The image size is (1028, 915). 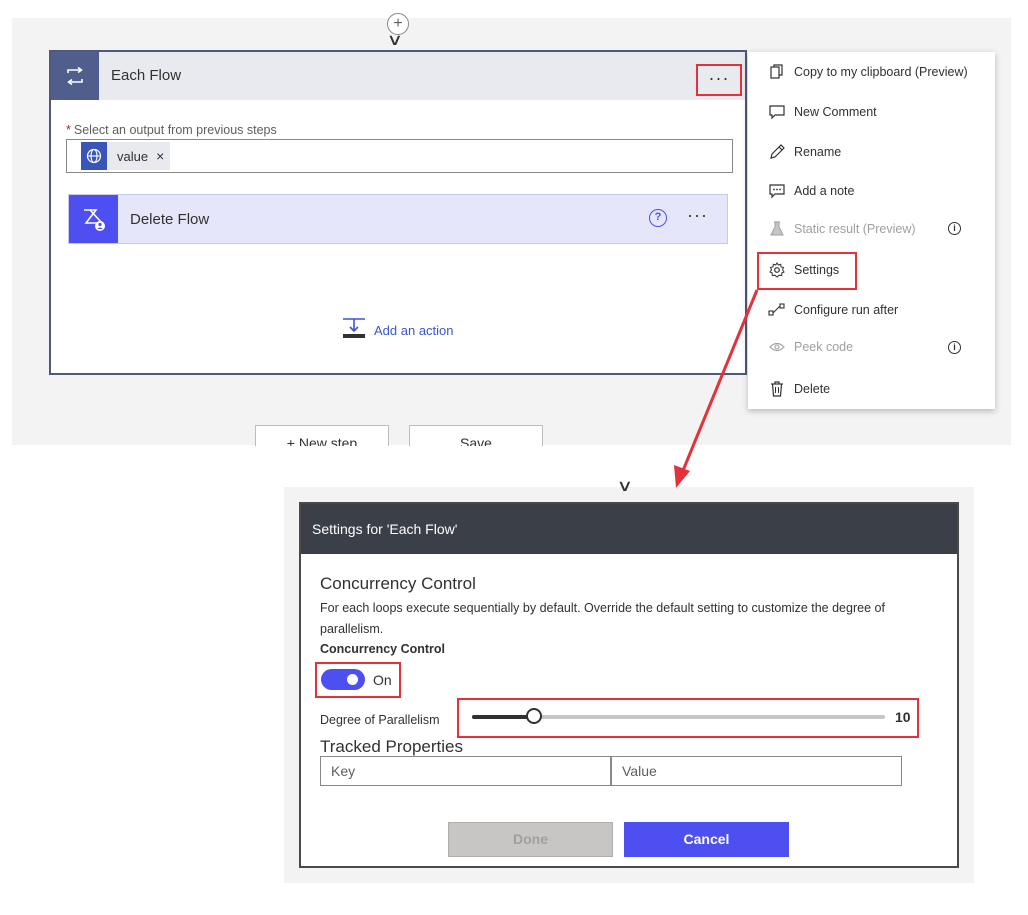 What do you see at coordinates (777, 229) in the screenshot?
I see `flask-icon` at bounding box center [777, 229].